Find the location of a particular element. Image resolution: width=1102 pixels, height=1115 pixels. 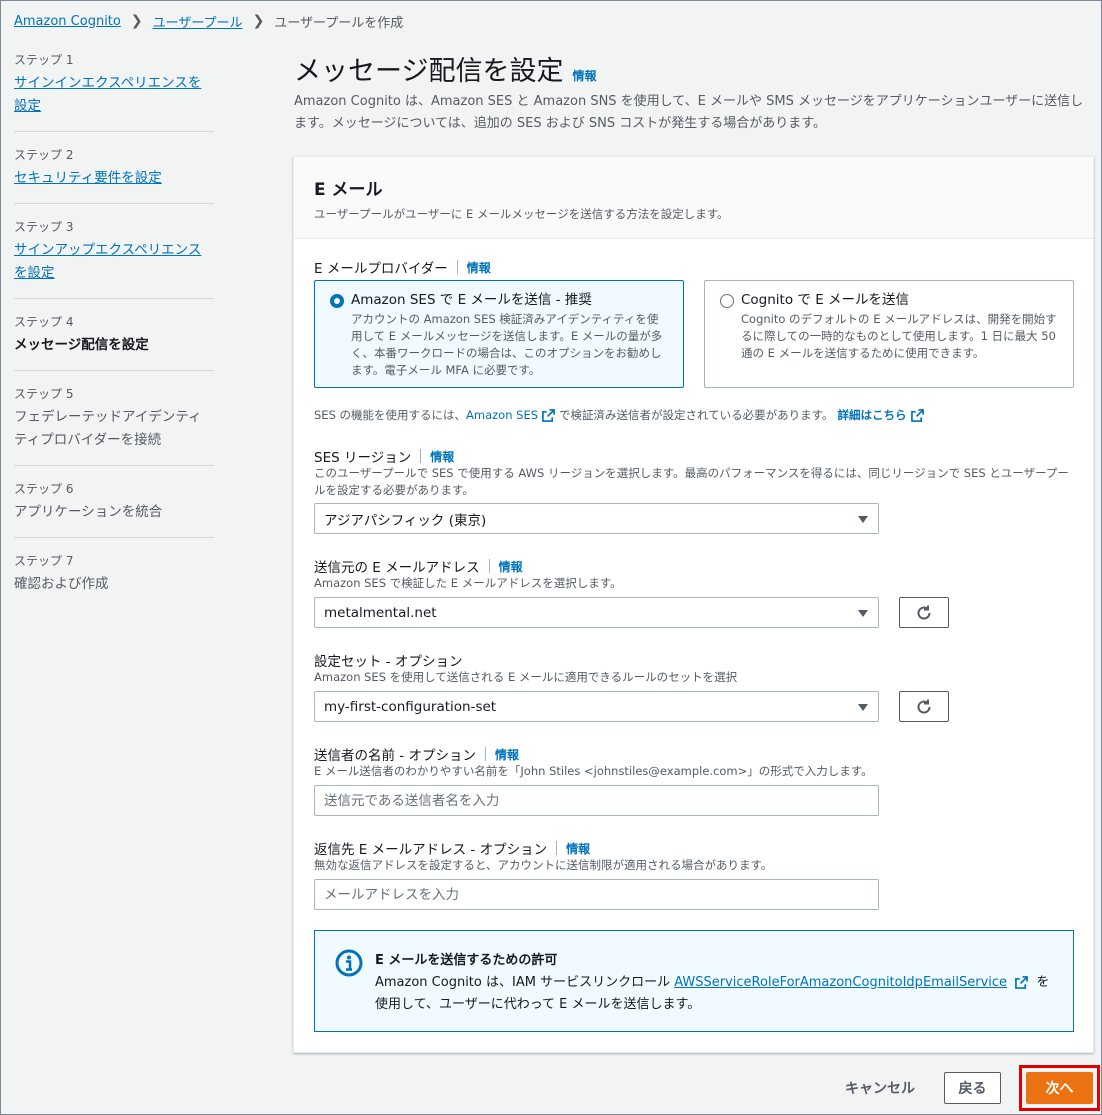

config-set-select: my-first-configuration-set is located at coordinates (596, 706).